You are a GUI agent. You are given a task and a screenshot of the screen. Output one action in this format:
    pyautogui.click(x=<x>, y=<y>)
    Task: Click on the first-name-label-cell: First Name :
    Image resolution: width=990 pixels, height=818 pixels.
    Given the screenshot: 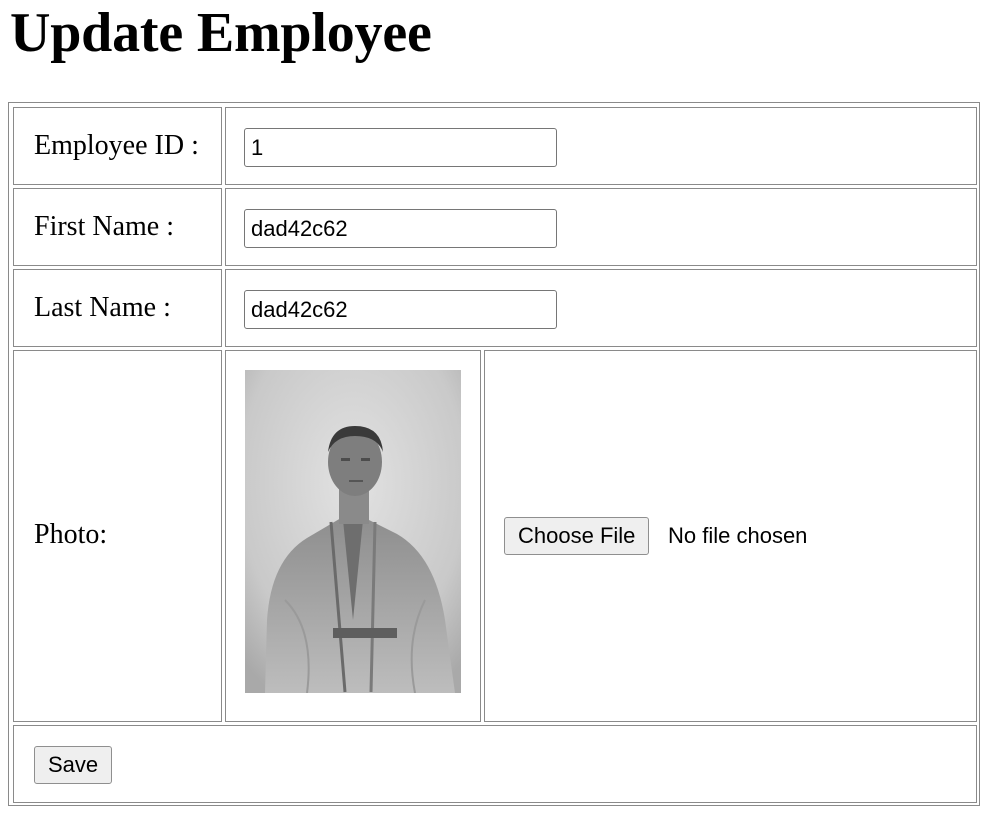 What is the action you would take?
    pyautogui.click(x=117, y=227)
    